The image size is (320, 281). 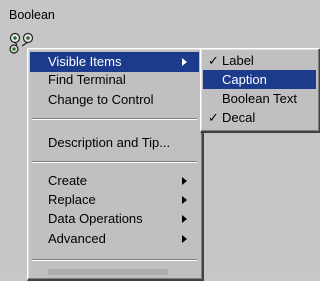 What do you see at coordinates (114, 200) in the screenshot?
I see `menu-item-replace: Replace` at bounding box center [114, 200].